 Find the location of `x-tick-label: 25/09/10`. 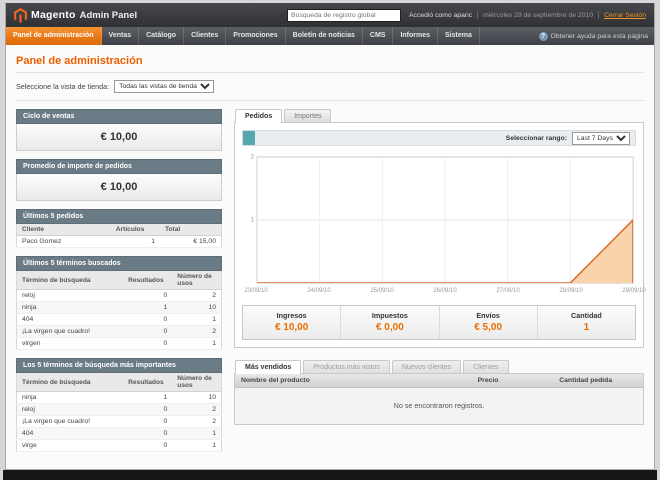

x-tick-label: 25/09/10 is located at coordinates (382, 291).